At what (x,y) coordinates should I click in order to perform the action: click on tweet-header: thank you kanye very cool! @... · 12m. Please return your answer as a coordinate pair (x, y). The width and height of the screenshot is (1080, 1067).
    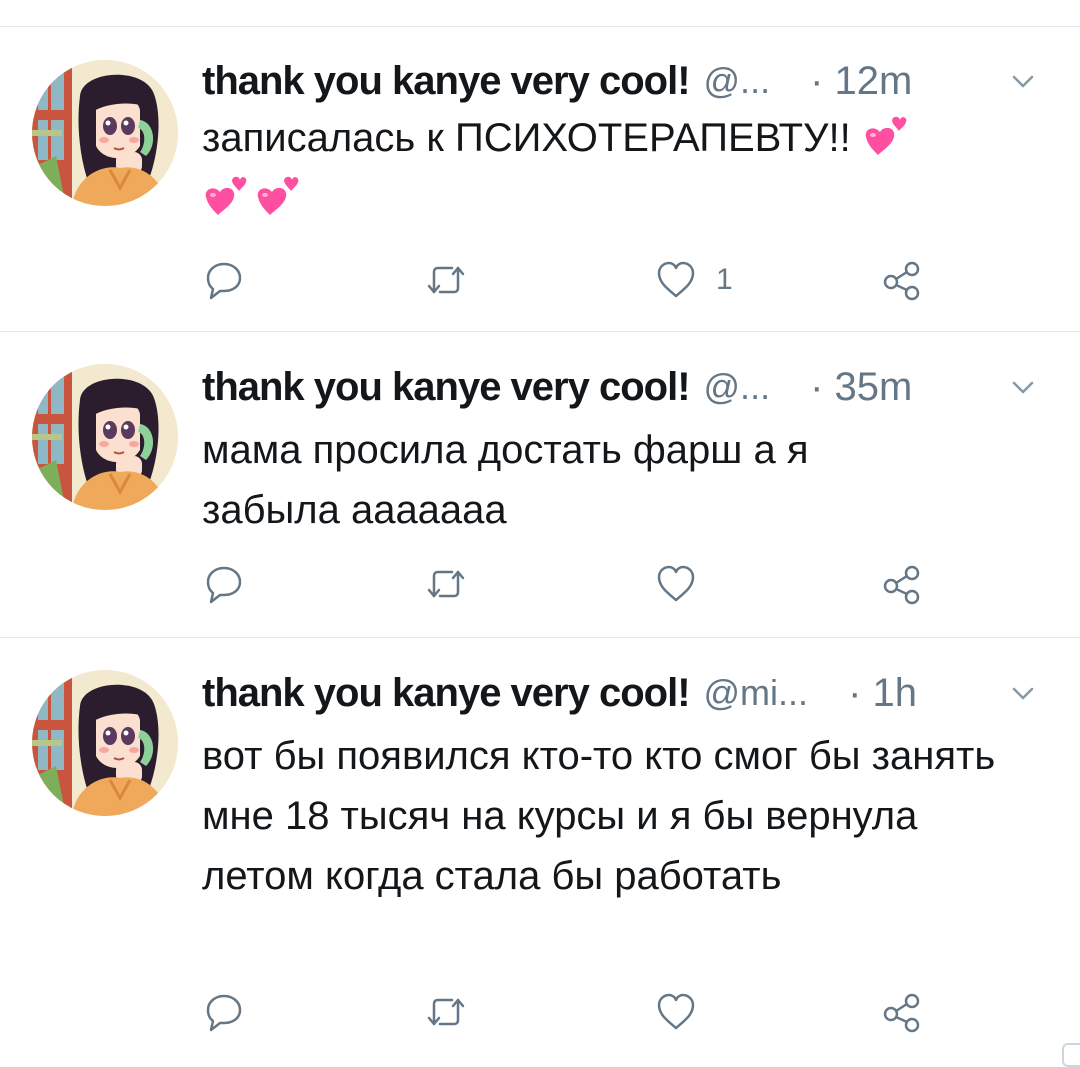
    Looking at the image, I should click on (621, 81).